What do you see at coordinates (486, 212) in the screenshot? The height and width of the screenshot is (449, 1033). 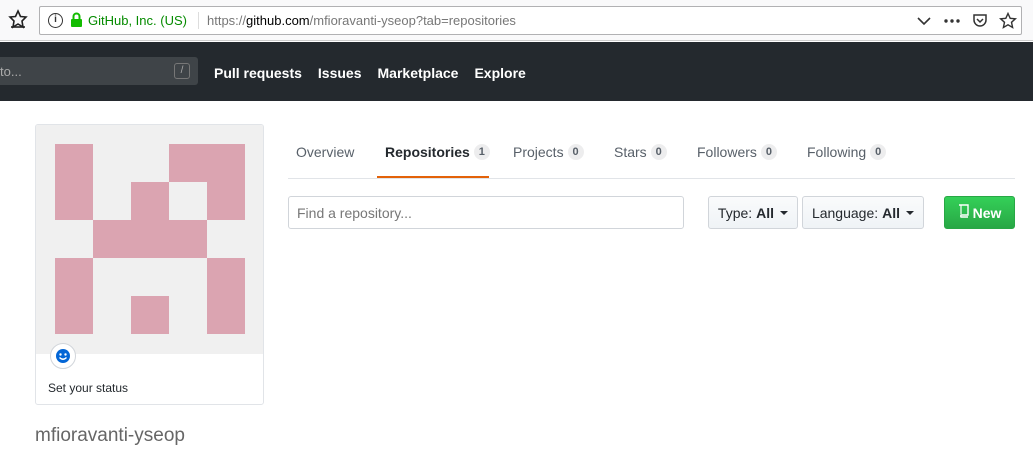 I see `find-repository-input` at bounding box center [486, 212].